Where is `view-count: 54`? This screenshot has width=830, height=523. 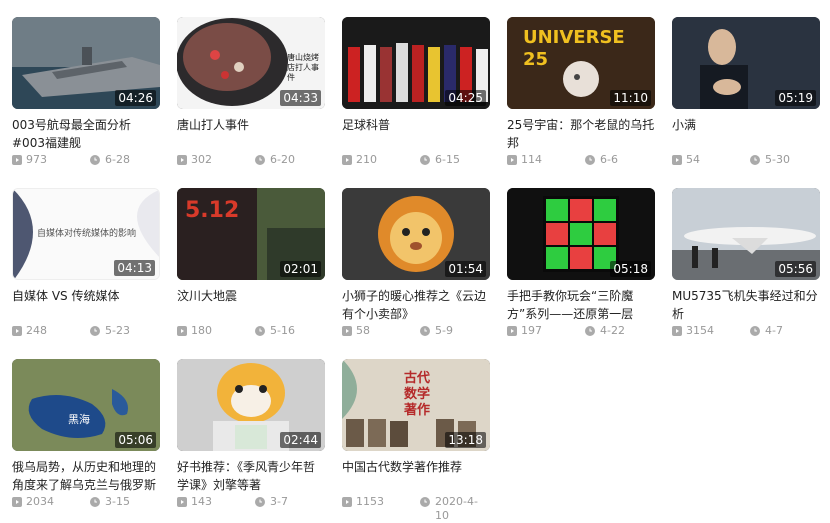
view-count: 54 is located at coordinates (693, 159).